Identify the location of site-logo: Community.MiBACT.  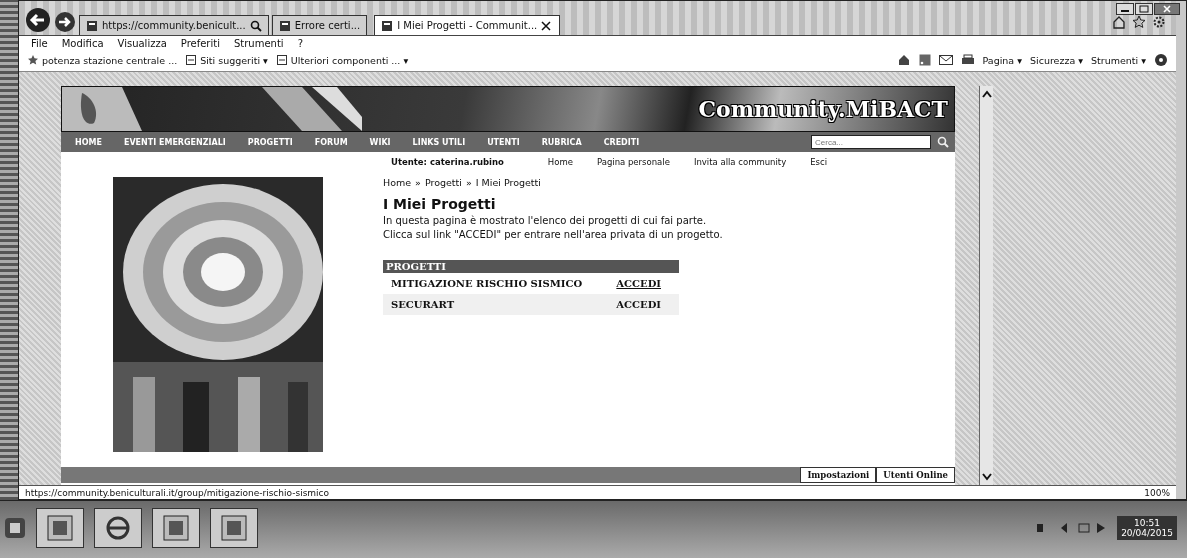
(823, 109).